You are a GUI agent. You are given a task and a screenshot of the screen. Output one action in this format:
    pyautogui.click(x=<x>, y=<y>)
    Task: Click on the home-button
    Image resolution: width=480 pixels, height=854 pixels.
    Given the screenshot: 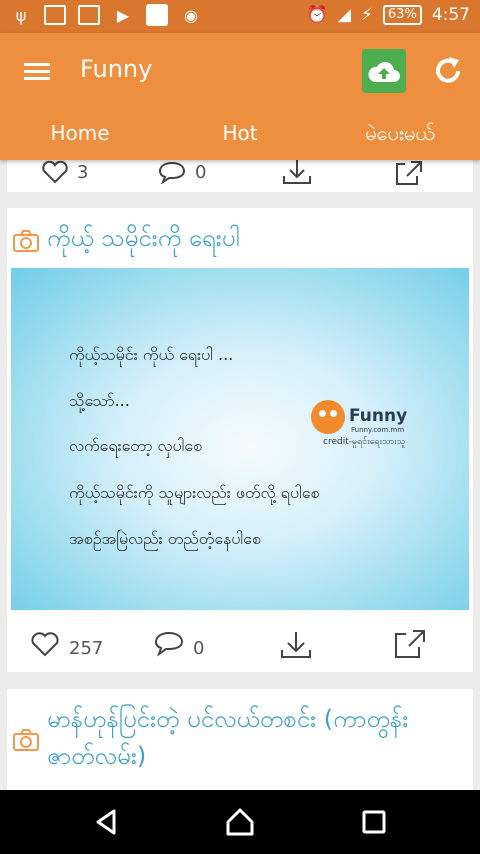 What is the action you would take?
    pyautogui.click(x=240, y=822)
    